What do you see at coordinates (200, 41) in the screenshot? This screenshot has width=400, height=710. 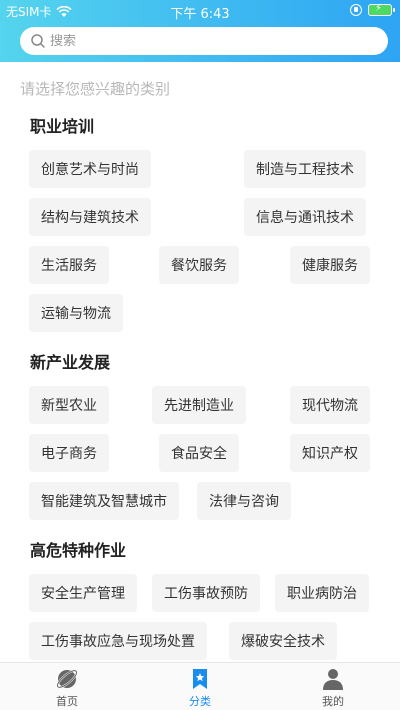 I see `search-input` at bounding box center [200, 41].